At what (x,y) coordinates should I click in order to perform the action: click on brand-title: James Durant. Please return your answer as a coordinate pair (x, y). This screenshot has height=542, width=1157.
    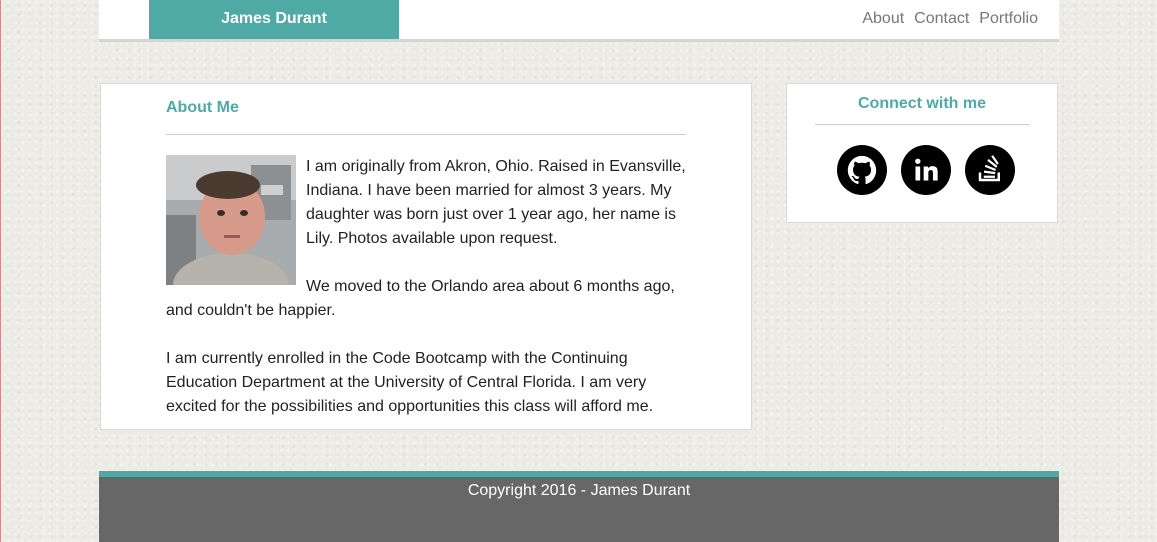
    Looking at the image, I should click on (274, 19).